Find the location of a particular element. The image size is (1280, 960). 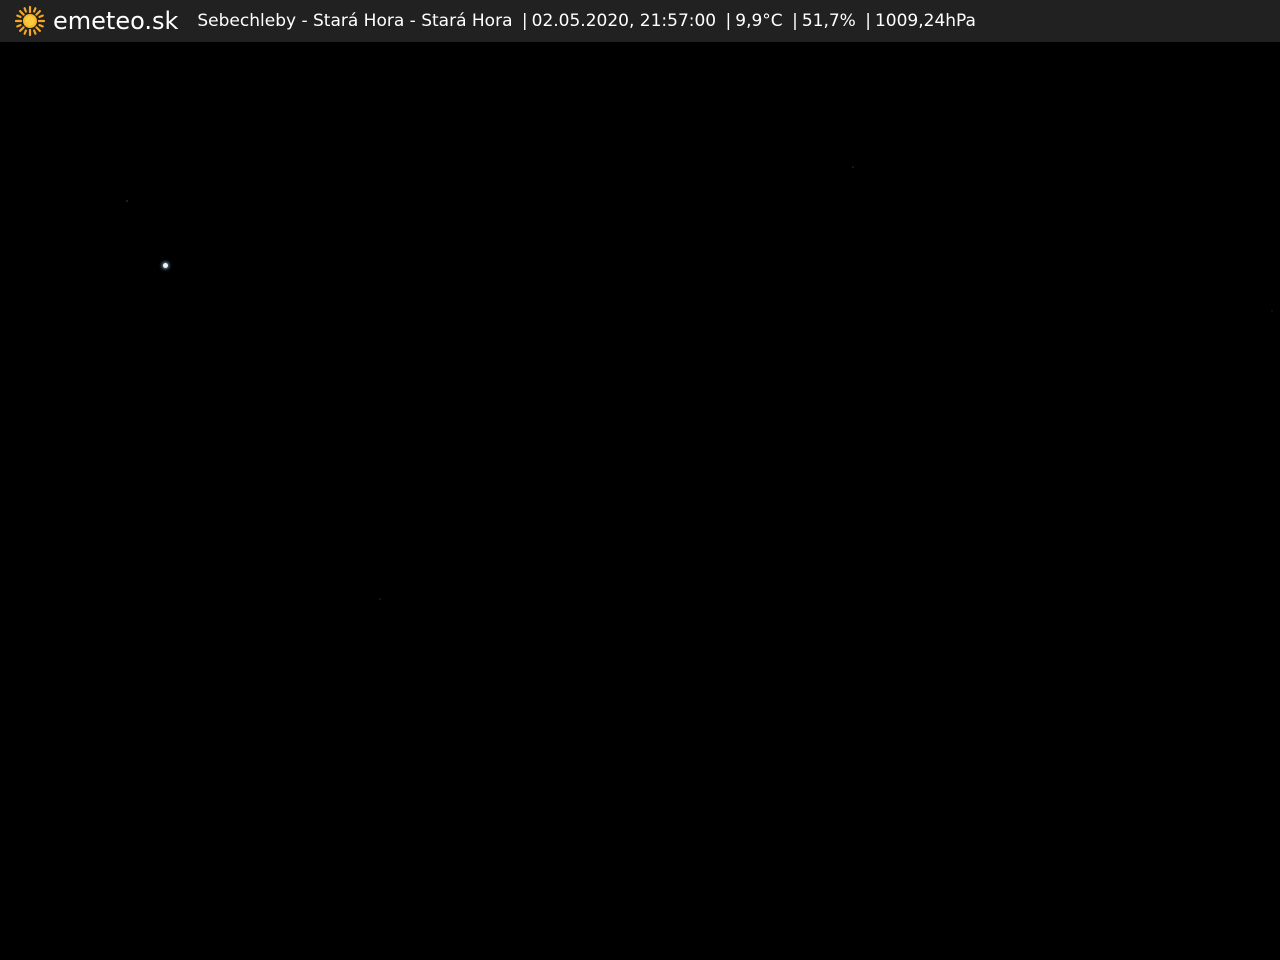

pressure: 1009,24hPa is located at coordinates (925, 21).